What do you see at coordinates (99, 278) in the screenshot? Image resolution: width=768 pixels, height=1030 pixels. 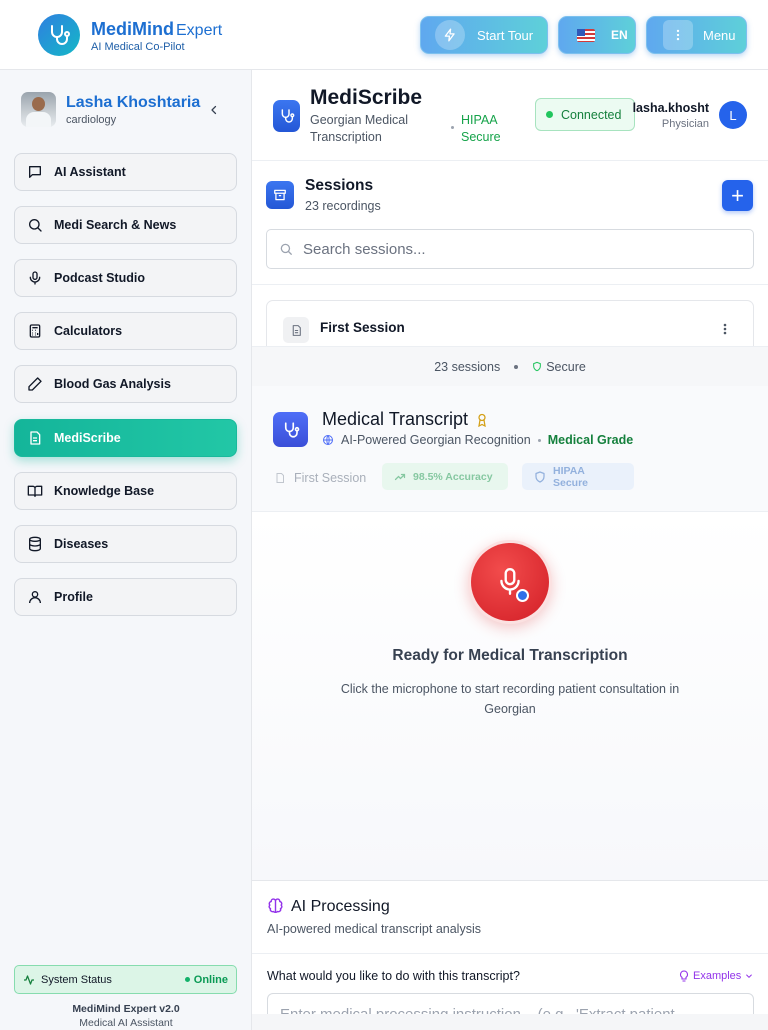 I see `sidebar-item-label: Podcast Studio` at bounding box center [99, 278].